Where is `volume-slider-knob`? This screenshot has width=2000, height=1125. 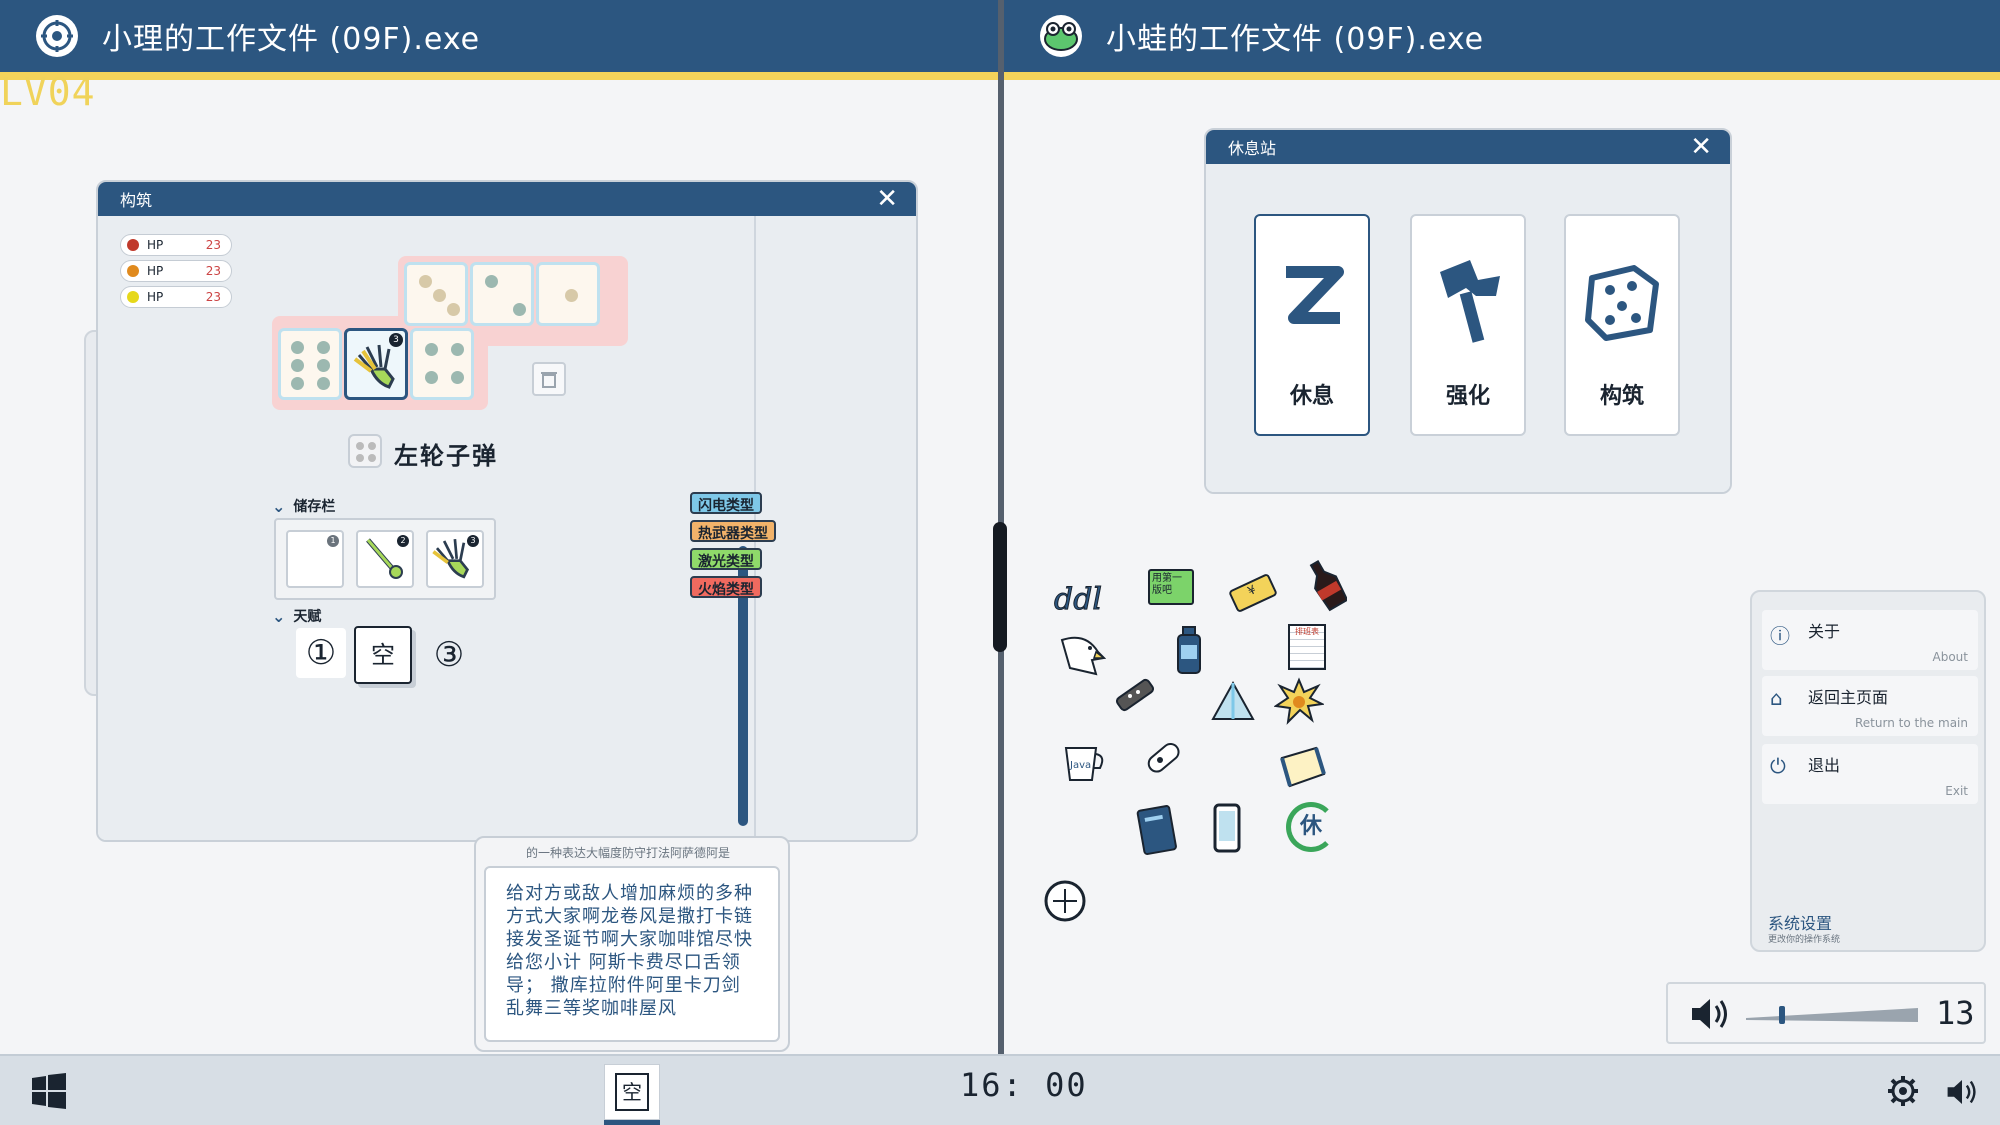
volume-slider-knob is located at coordinates (1782, 1015).